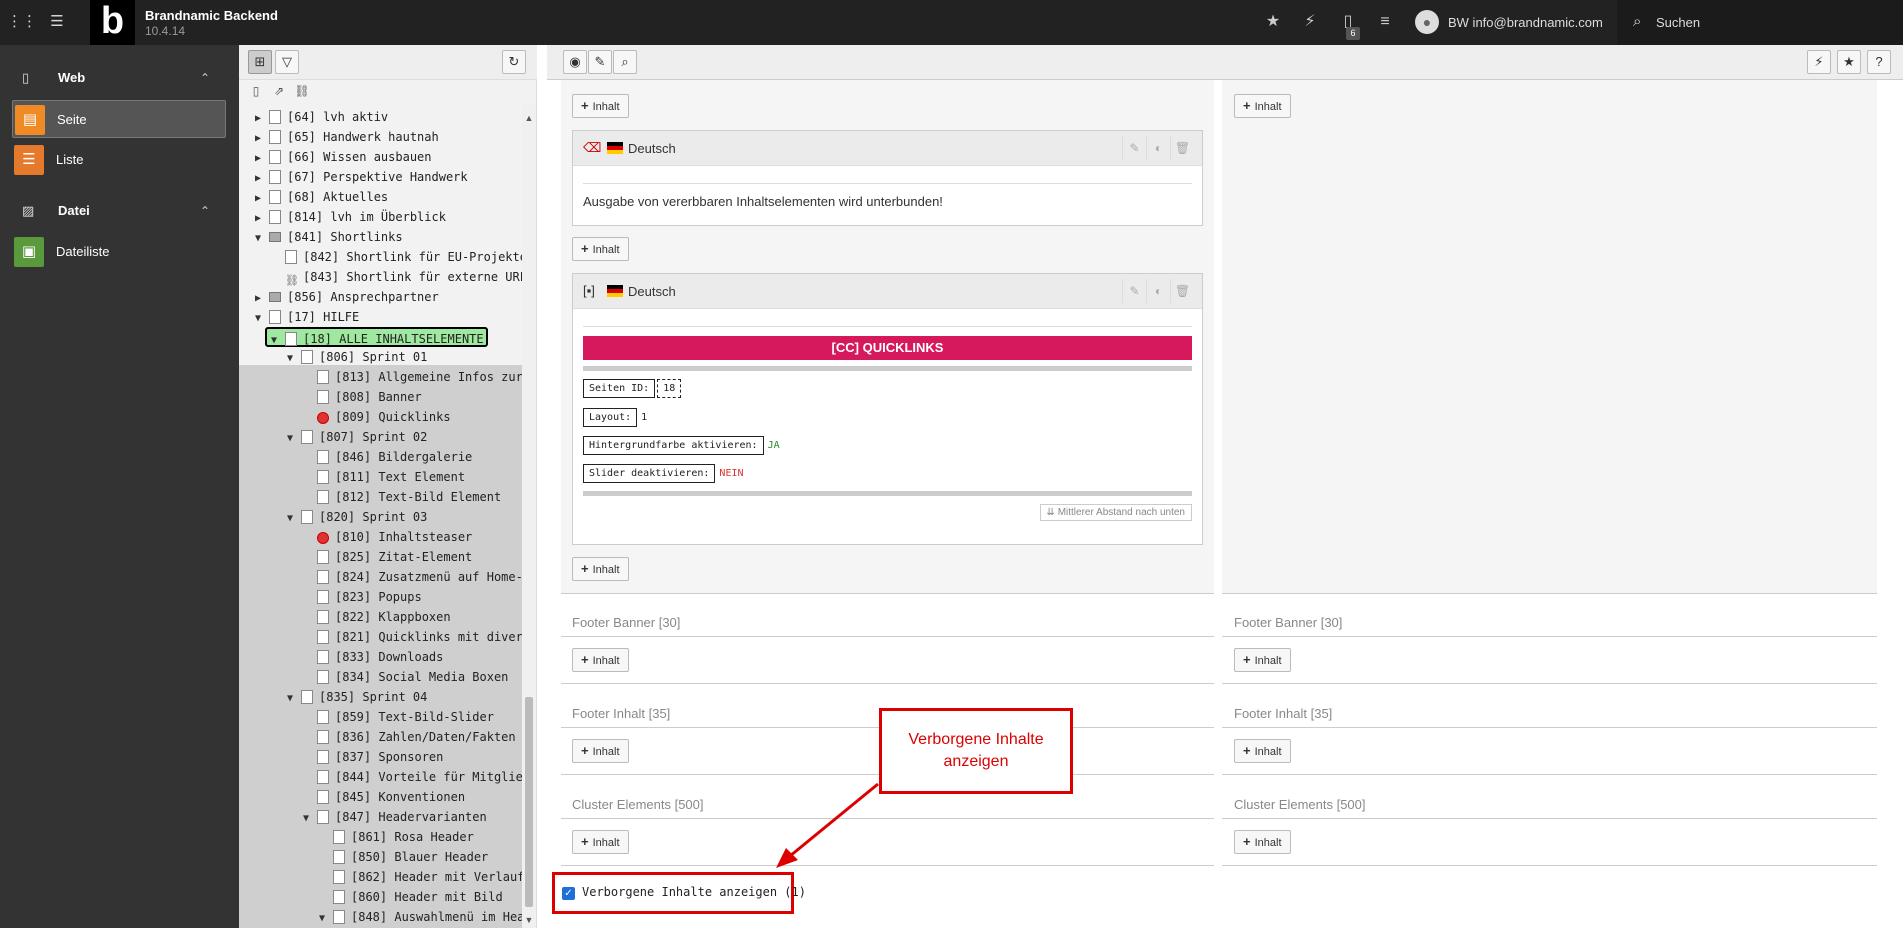 Image resolution: width=1903 pixels, height=928 pixels. What do you see at coordinates (57, 22) in the screenshot?
I see `list-icon: ☰` at bounding box center [57, 22].